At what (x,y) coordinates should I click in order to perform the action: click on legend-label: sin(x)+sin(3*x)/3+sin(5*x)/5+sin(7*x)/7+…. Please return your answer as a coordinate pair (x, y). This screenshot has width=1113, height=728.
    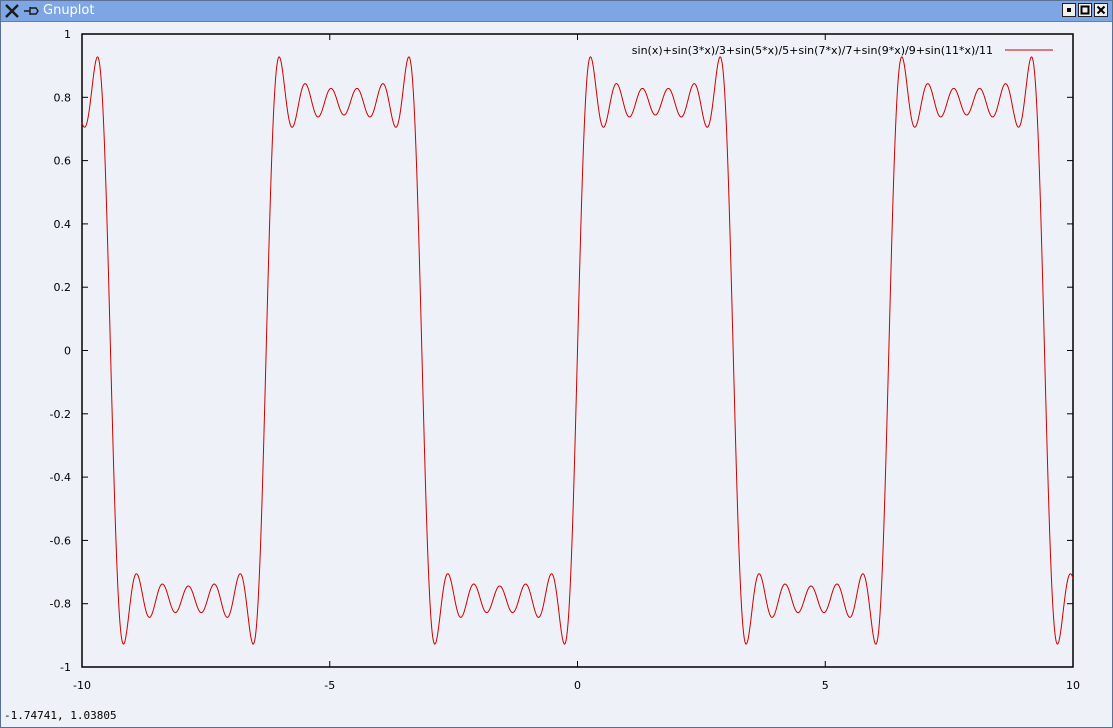
    Looking at the image, I should click on (812, 50).